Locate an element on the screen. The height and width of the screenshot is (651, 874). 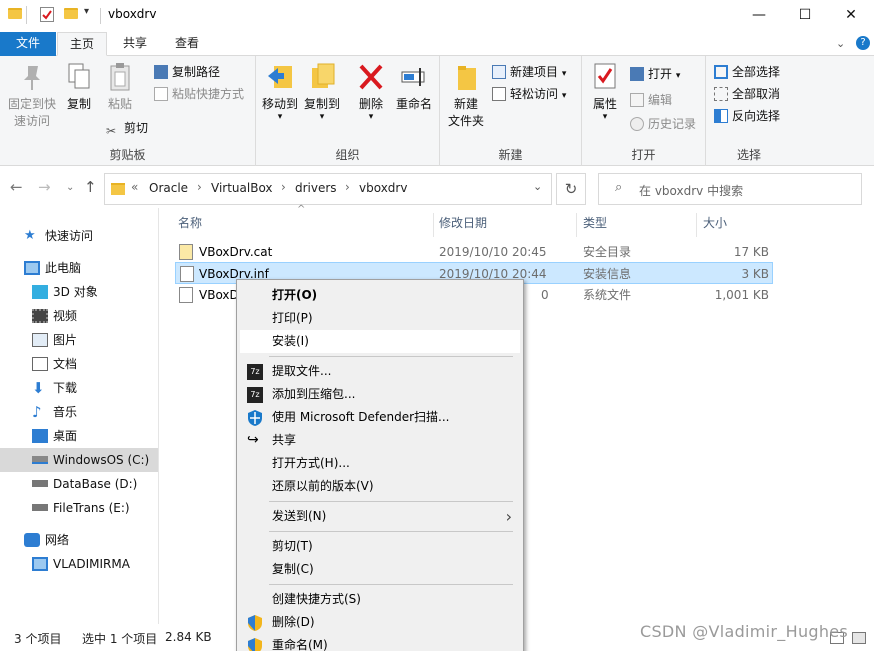
pin-quick-access-button: 固定到快 速访问 is located at coordinates (32, 96).